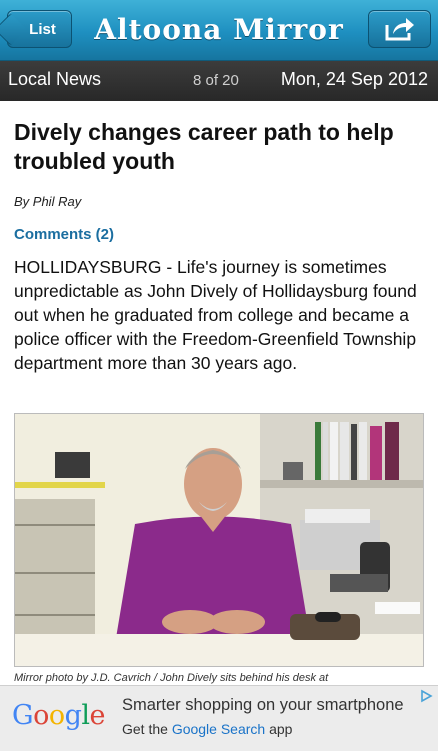 The width and height of the screenshot is (438, 751). I want to click on ad-sub-prefix: Get the, so click(147, 729).